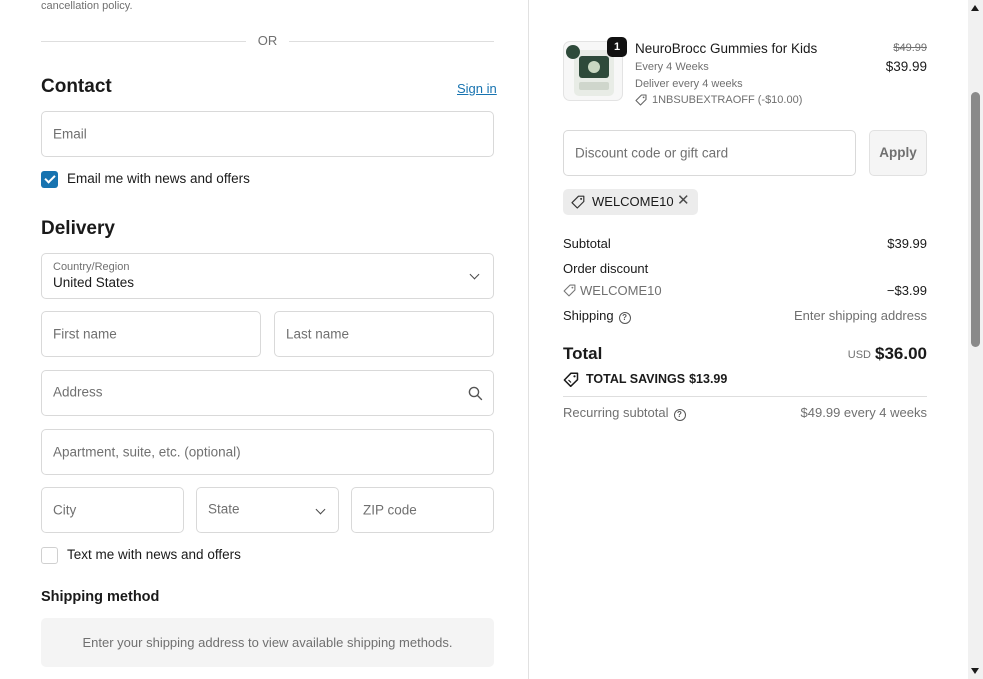  What do you see at coordinates (689, 84) in the screenshot?
I see `product-delivery-note: Deliver every 4 weeks` at bounding box center [689, 84].